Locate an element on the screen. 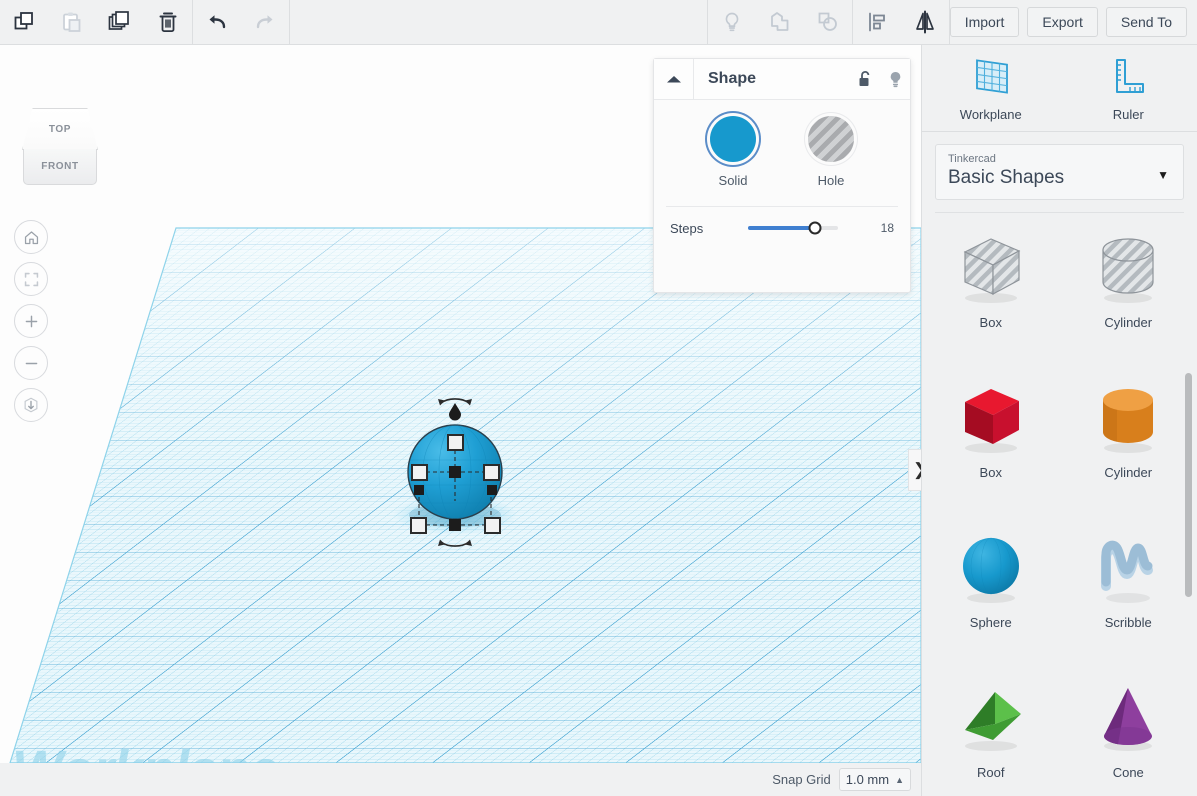 The height and width of the screenshot is (796, 1197). box-icon is located at coordinates (991, 418).